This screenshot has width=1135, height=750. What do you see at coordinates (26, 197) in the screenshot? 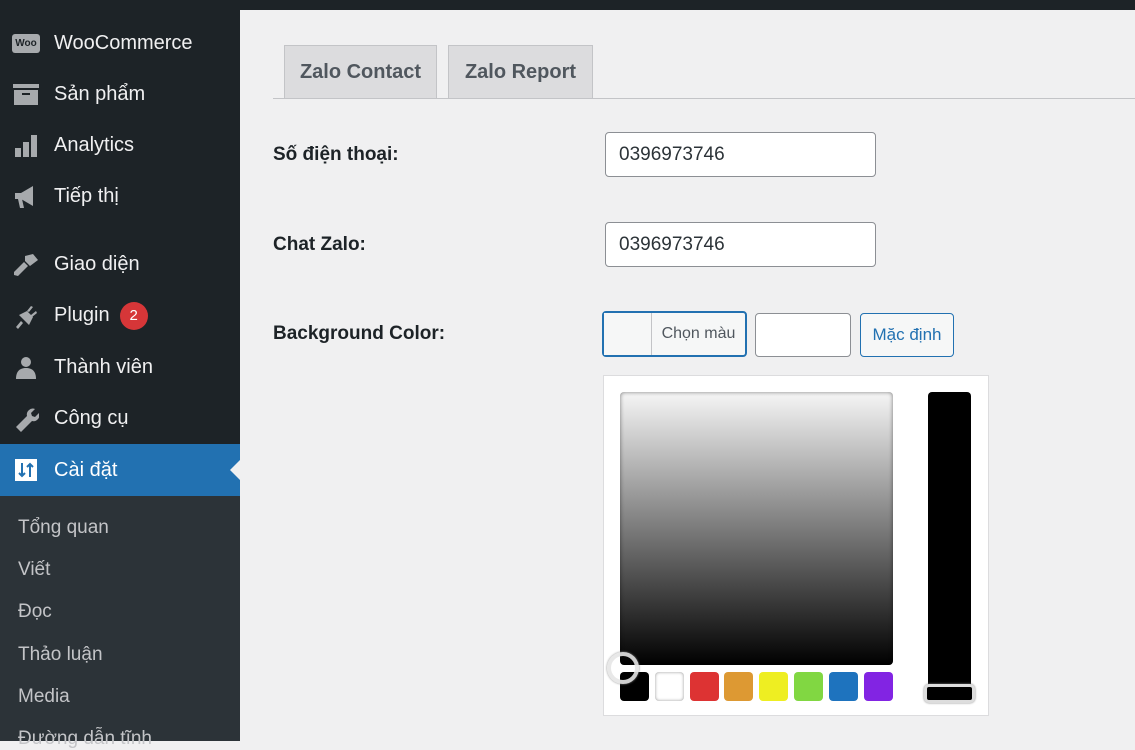
I see `megaphone-icon` at bounding box center [26, 197].